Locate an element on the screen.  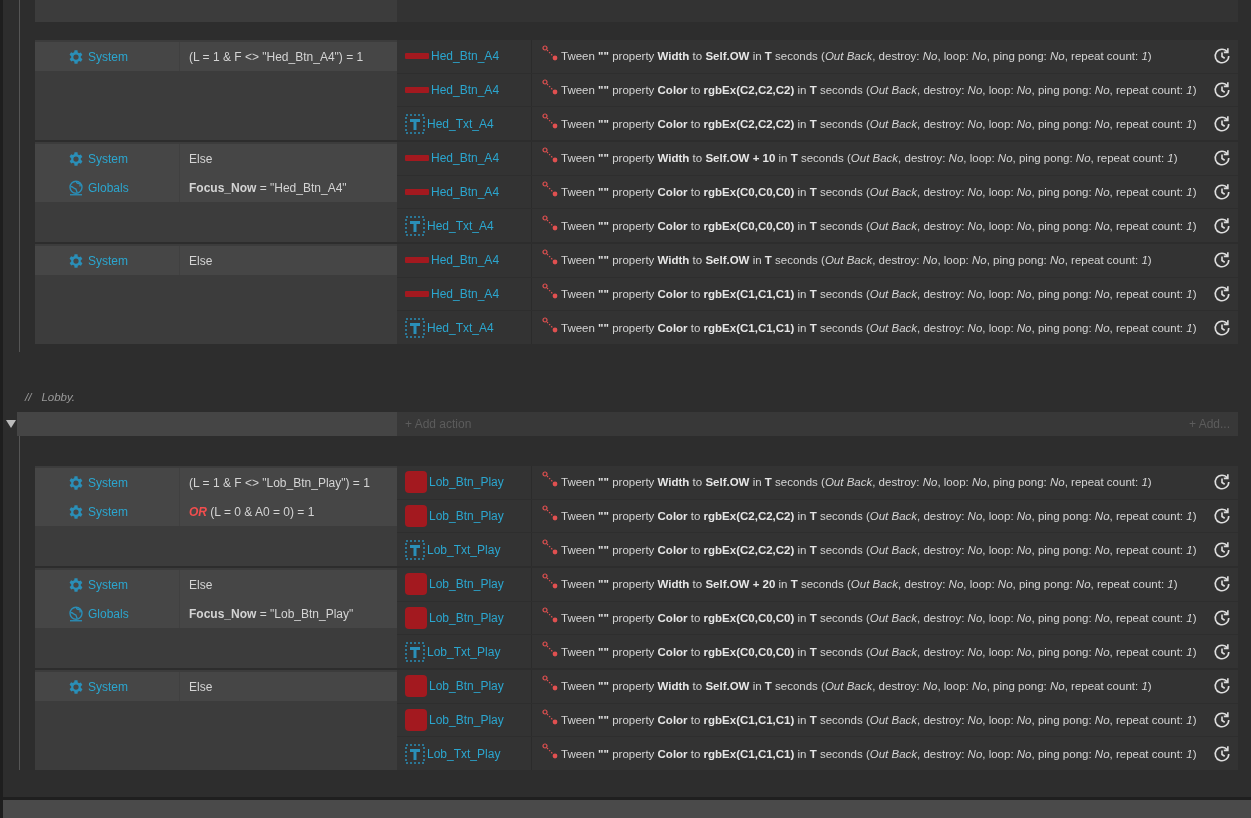
condition-text: OR (L = 0 & A0 = 0) = 1 is located at coordinates (247, 511).